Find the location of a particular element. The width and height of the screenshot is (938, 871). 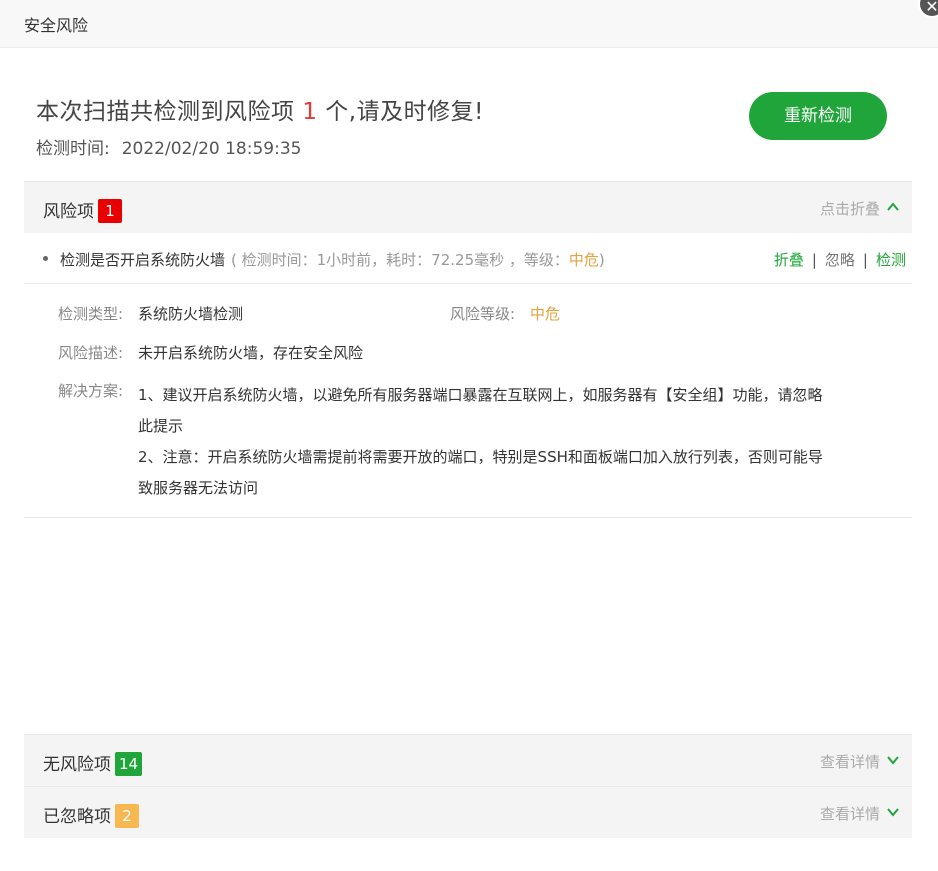

detail-desc-value: 未开启系统防火墙，存在安全风险 is located at coordinates (251, 353).